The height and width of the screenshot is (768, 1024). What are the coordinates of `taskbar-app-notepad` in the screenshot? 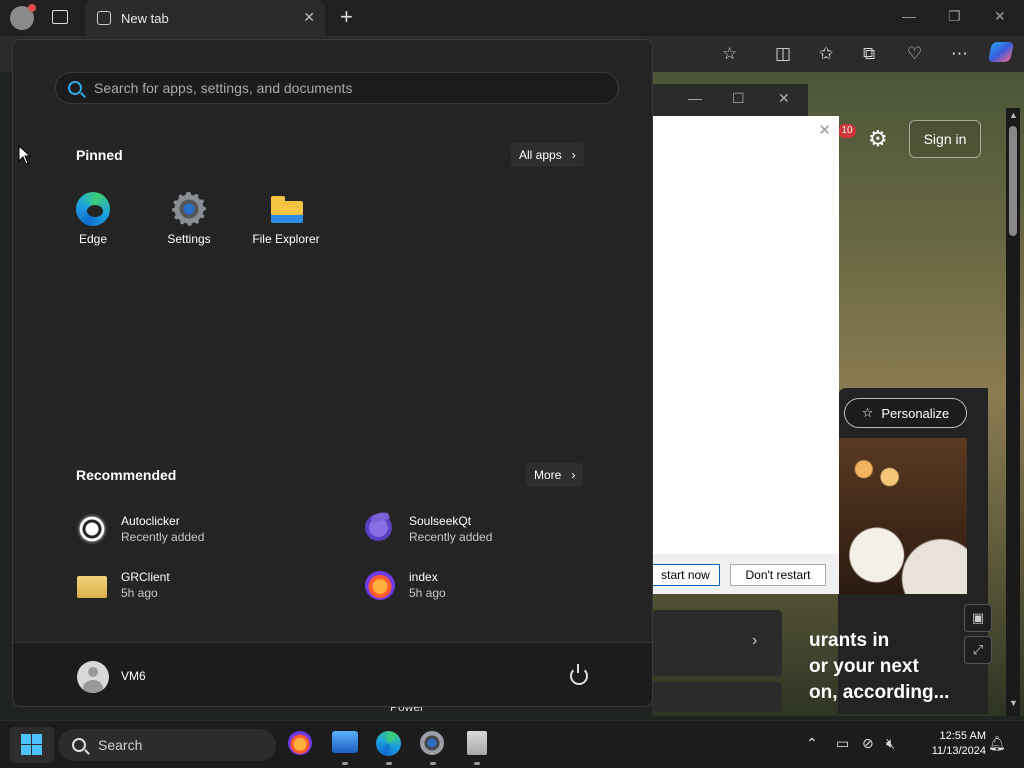 It's located at (477, 748).